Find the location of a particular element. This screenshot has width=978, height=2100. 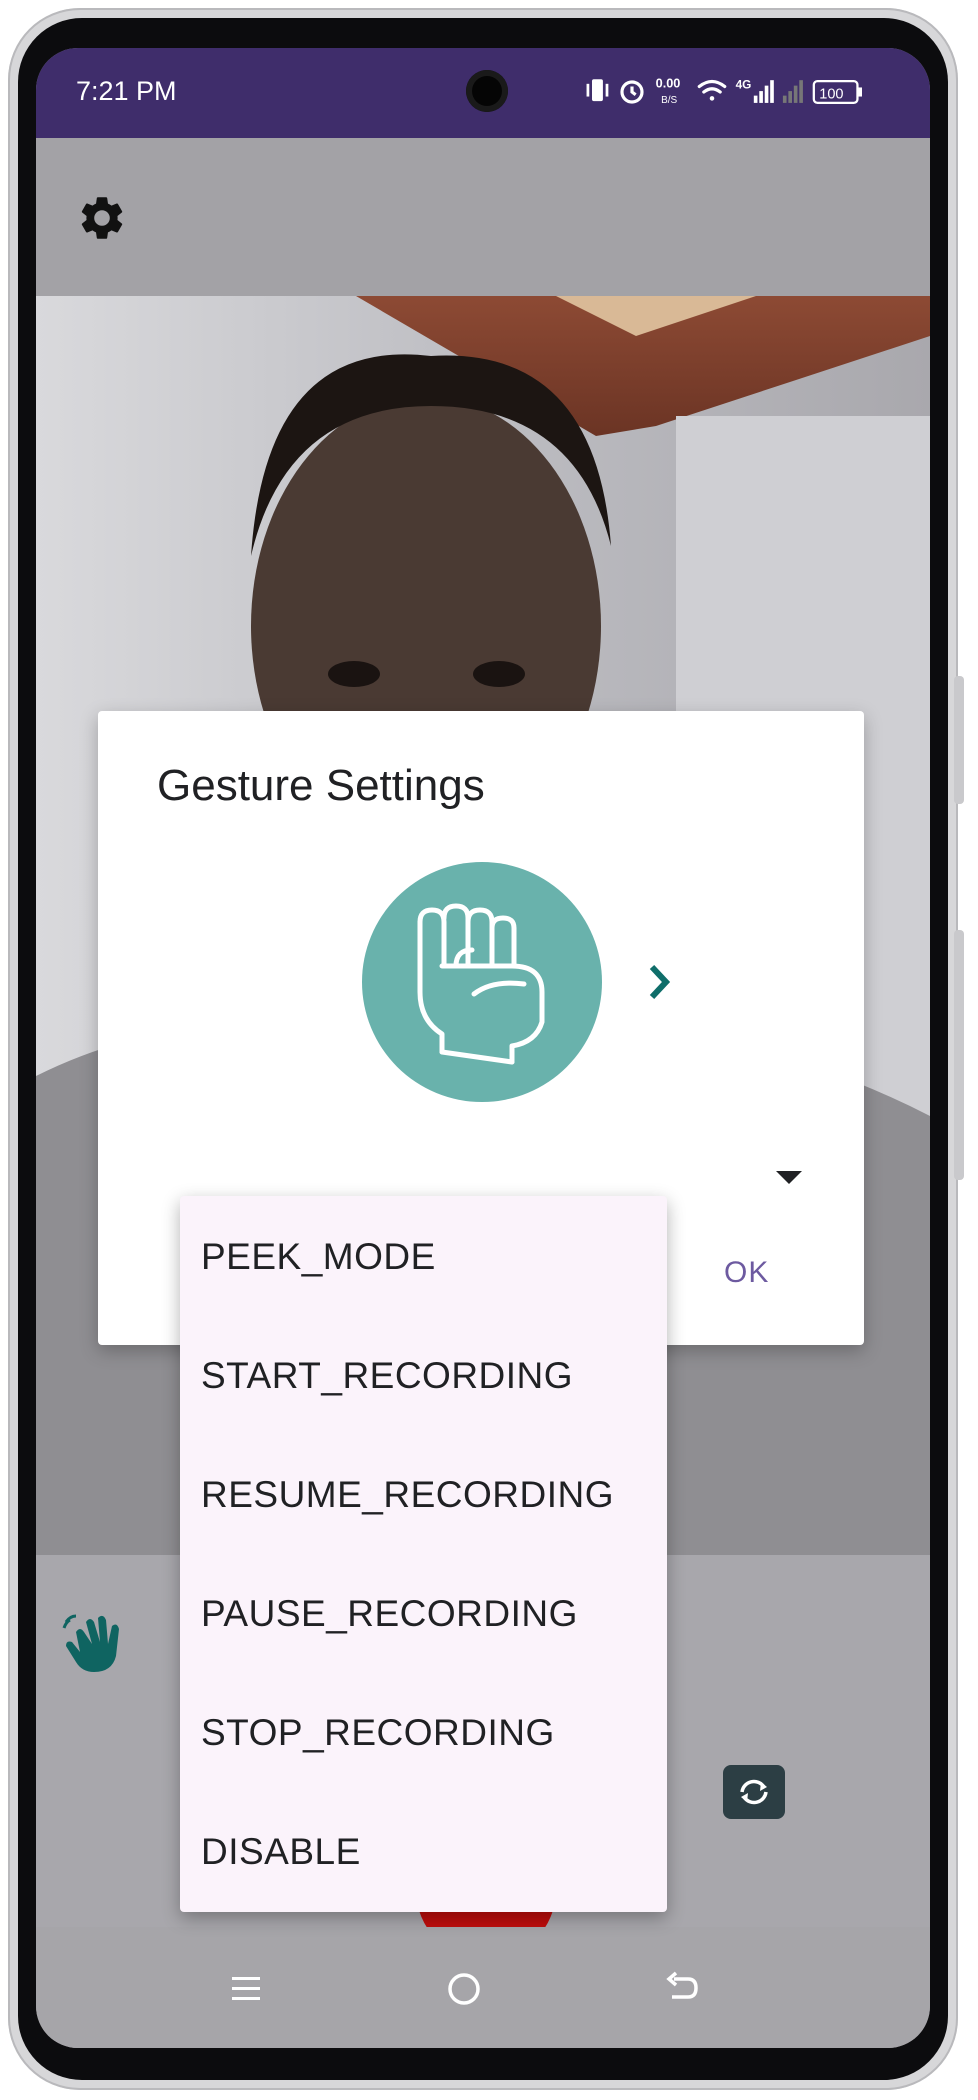

menu-item-label: PEEK_MODE is located at coordinates (318, 1256).